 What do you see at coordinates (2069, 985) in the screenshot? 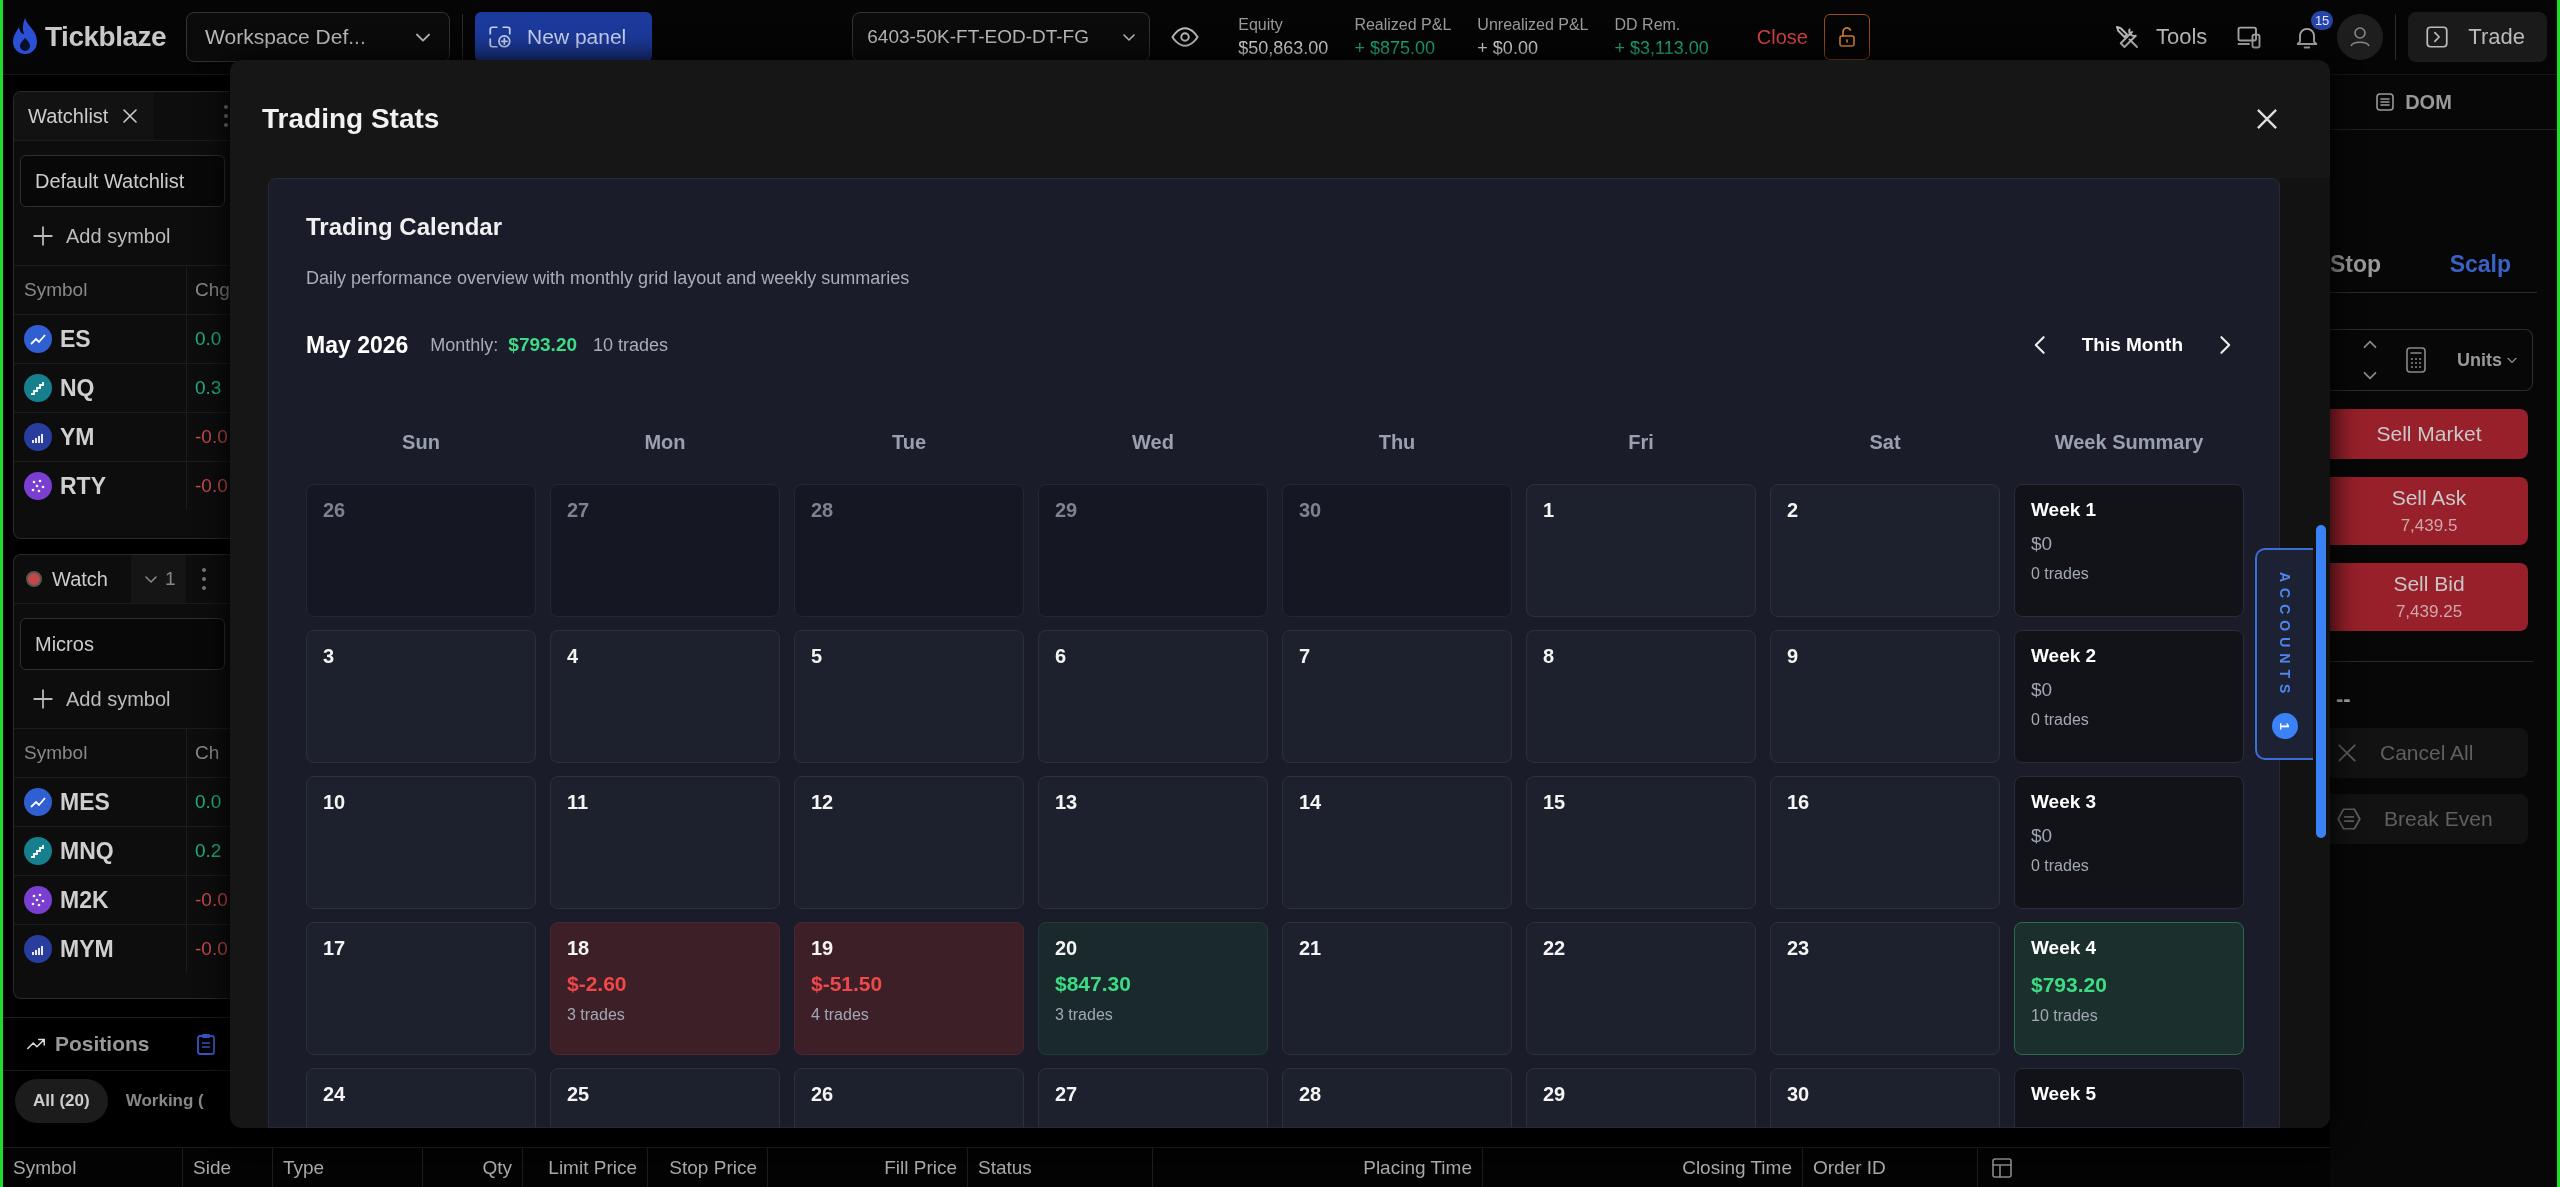
I see `pnl-value: $793.20` at bounding box center [2069, 985].